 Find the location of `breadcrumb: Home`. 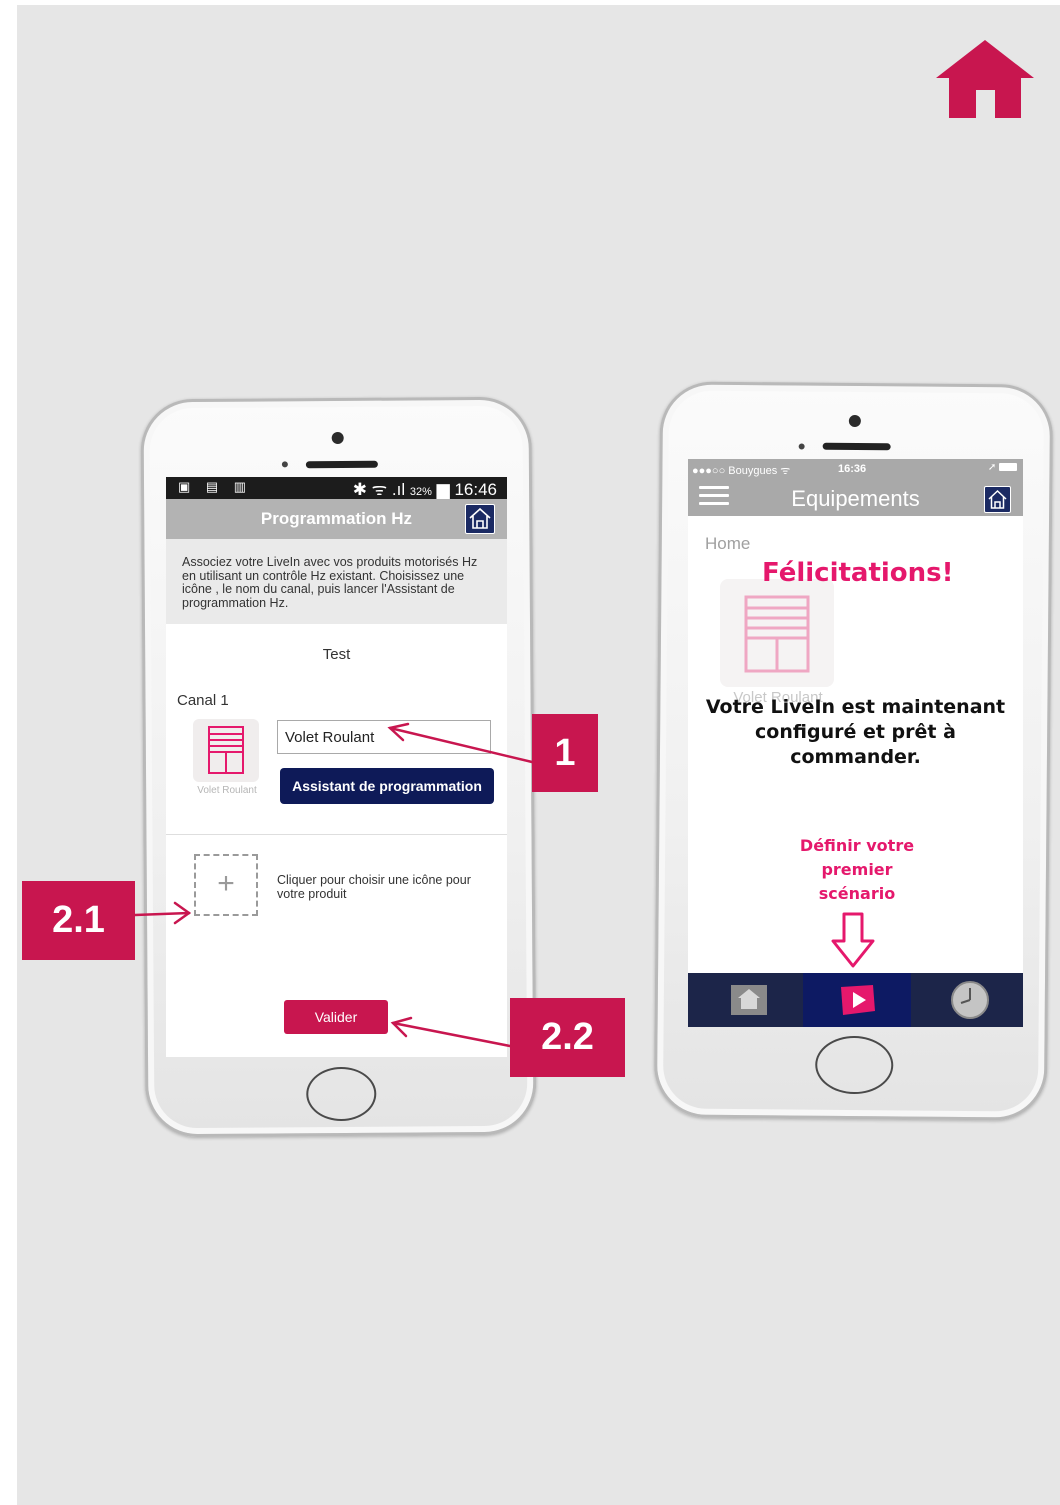

breadcrumb: Home is located at coordinates (727, 544).